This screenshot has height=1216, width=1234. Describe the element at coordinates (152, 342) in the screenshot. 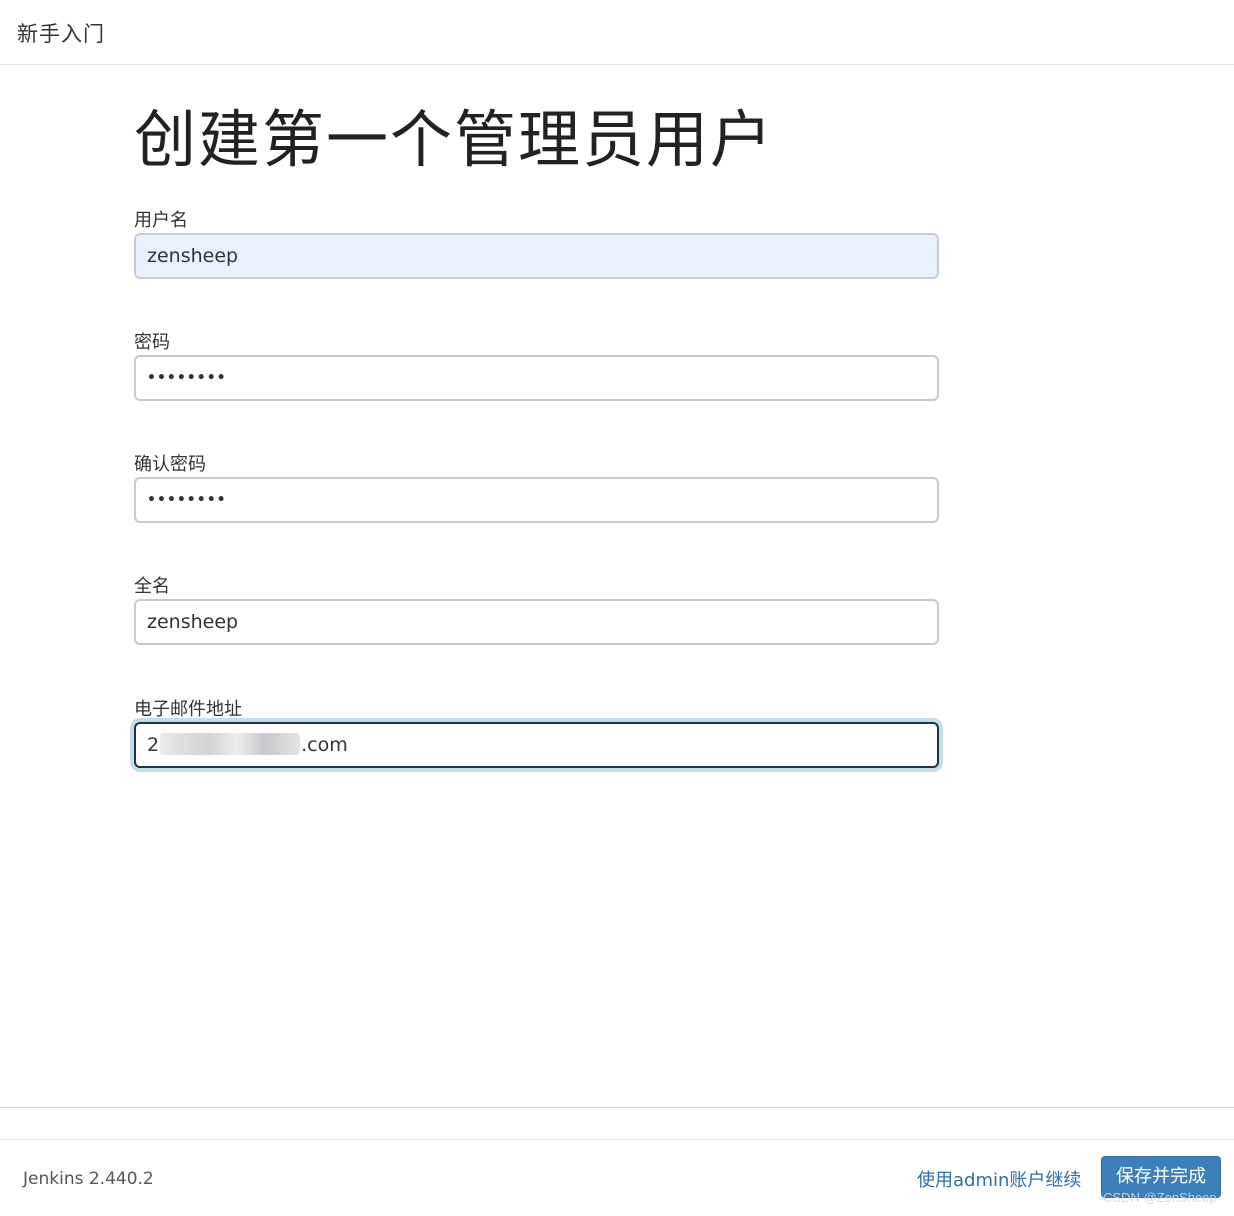

I see `password-label: 密码` at that location.